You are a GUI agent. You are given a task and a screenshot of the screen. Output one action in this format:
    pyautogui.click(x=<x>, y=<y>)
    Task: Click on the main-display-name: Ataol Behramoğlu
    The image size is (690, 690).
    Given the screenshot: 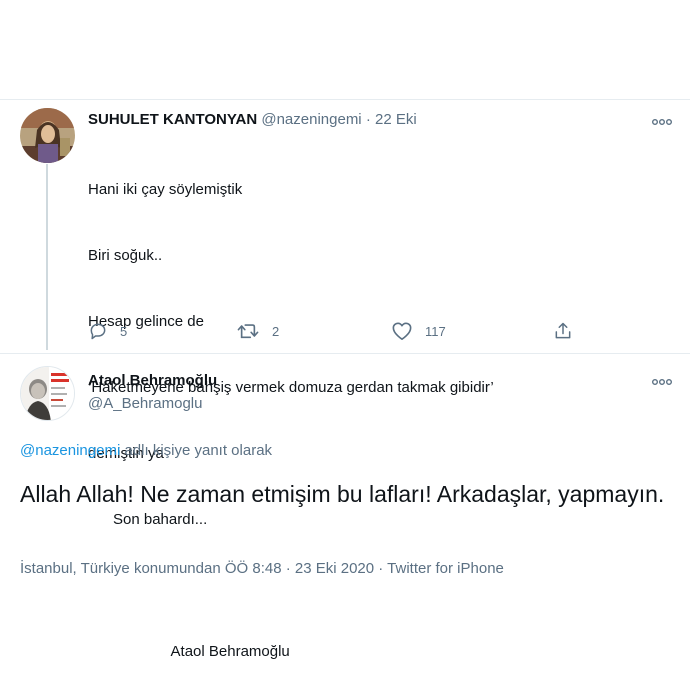 What is the action you would take?
    pyautogui.click(x=152, y=380)
    